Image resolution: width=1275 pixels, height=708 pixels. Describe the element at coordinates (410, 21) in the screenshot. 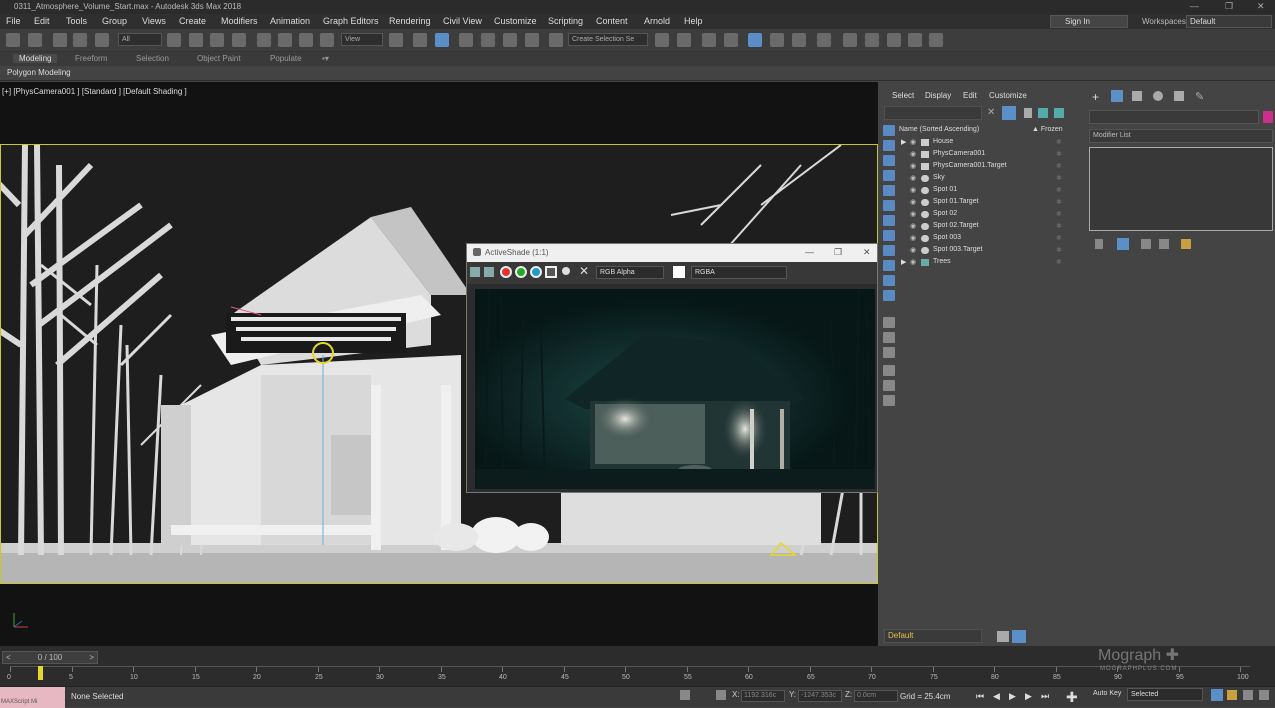

I see `menu-rendering: Rendering` at that location.